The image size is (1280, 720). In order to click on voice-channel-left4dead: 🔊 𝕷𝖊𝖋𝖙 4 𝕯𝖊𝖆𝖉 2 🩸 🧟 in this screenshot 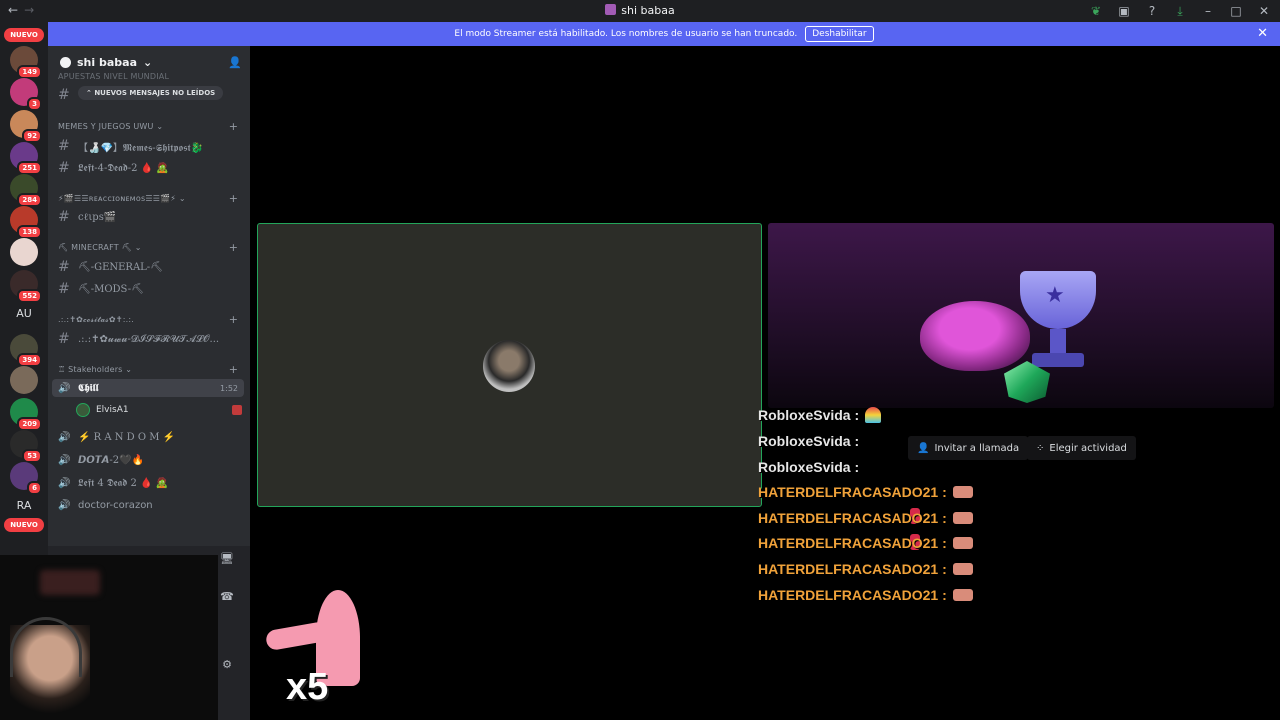, I will do `click(150, 483)`.